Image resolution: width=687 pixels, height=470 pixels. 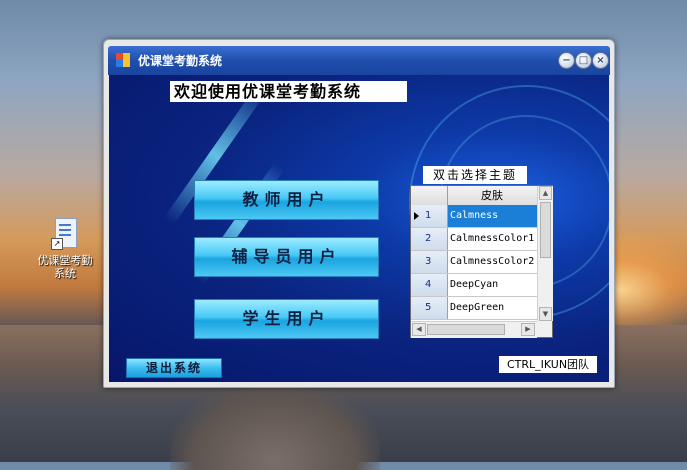 I want to click on grid-row: 2 CalmnessColor1, so click(x=474, y=239).